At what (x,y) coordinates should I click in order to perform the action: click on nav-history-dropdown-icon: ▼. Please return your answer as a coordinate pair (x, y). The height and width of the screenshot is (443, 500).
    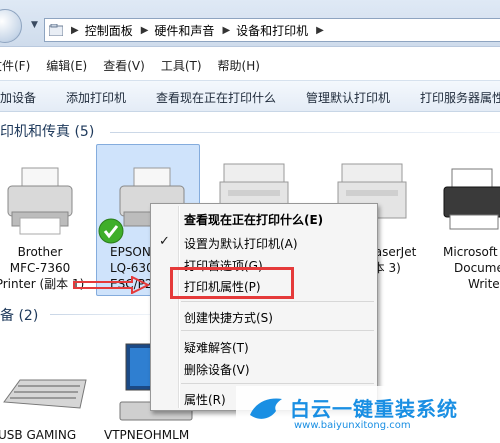
    Looking at the image, I should click on (34, 25).